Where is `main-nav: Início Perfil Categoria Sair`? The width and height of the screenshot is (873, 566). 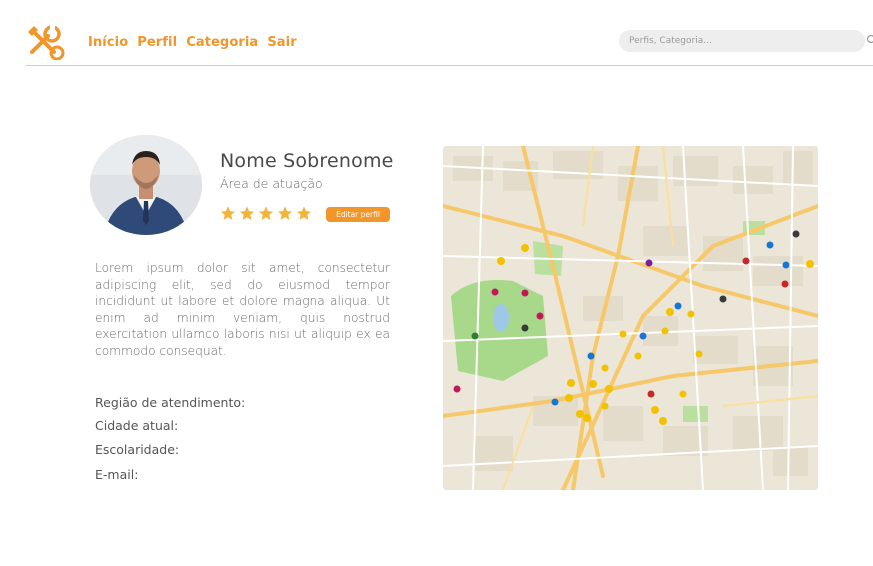
main-nav: Início Perfil Categoria Sair is located at coordinates (192, 42).